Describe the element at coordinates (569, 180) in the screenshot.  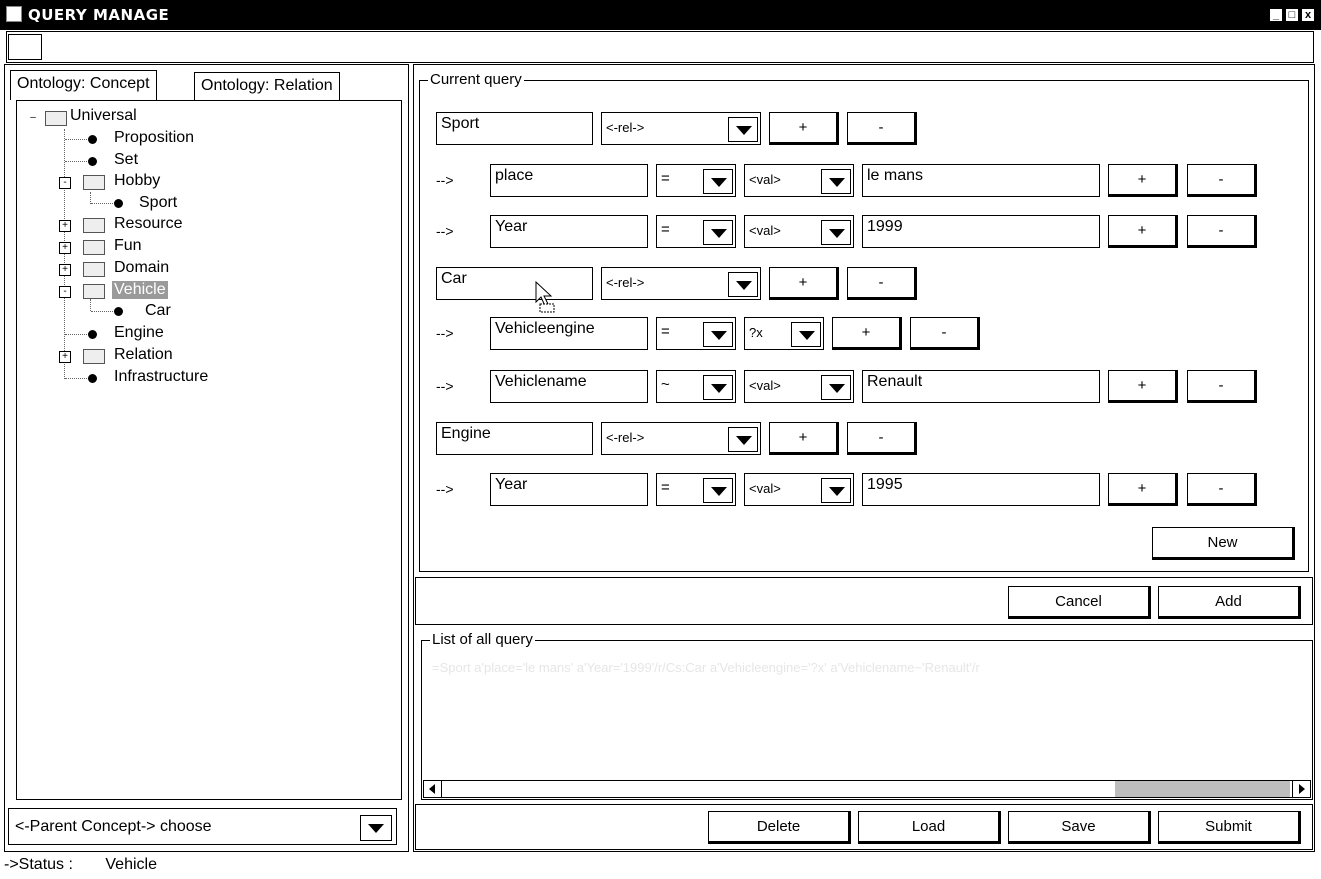
I see `attribute-field: place` at that location.